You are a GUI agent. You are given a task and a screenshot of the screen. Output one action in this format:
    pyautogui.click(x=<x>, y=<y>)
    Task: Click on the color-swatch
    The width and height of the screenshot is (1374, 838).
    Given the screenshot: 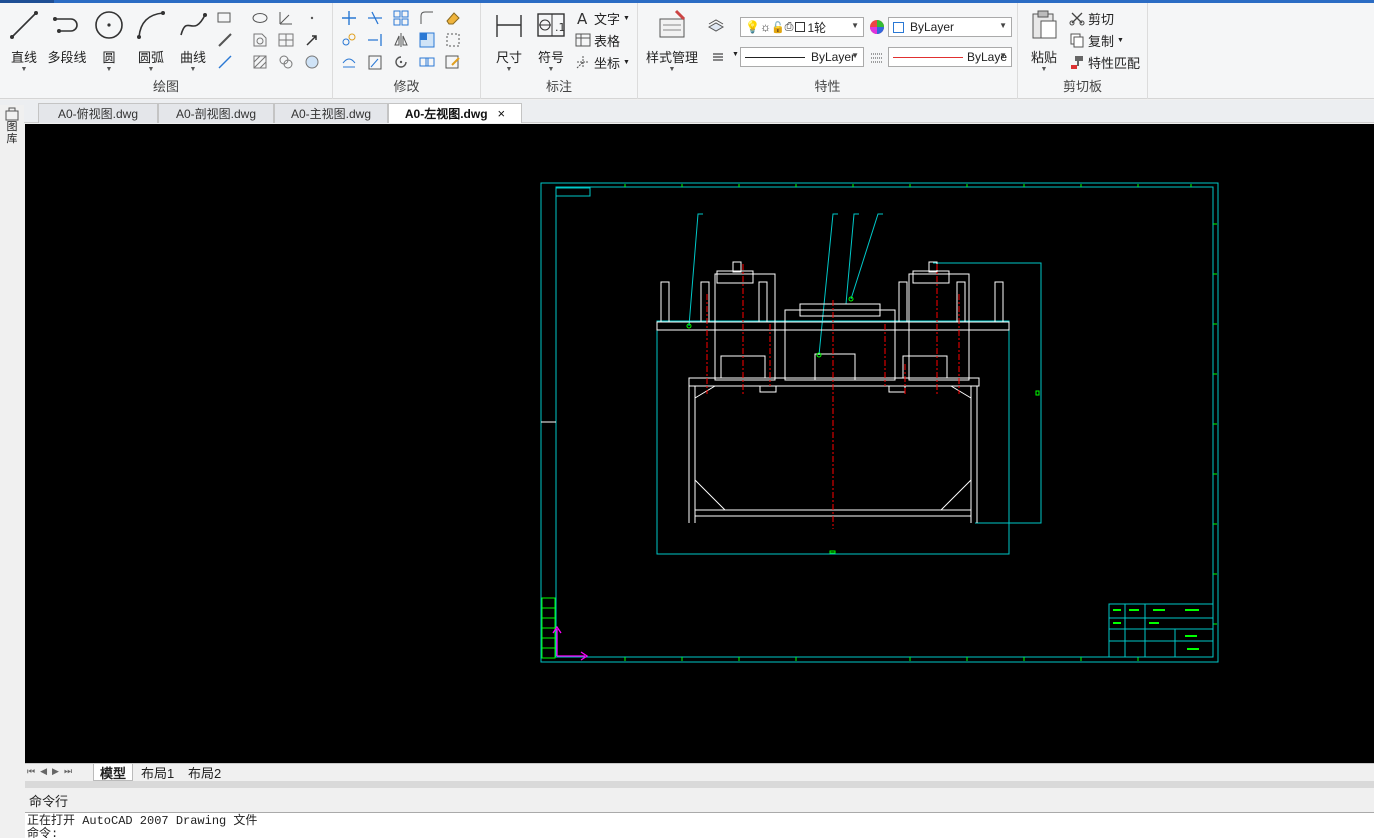 What is the action you would take?
    pyautogui.click(x=898, y=27)
    